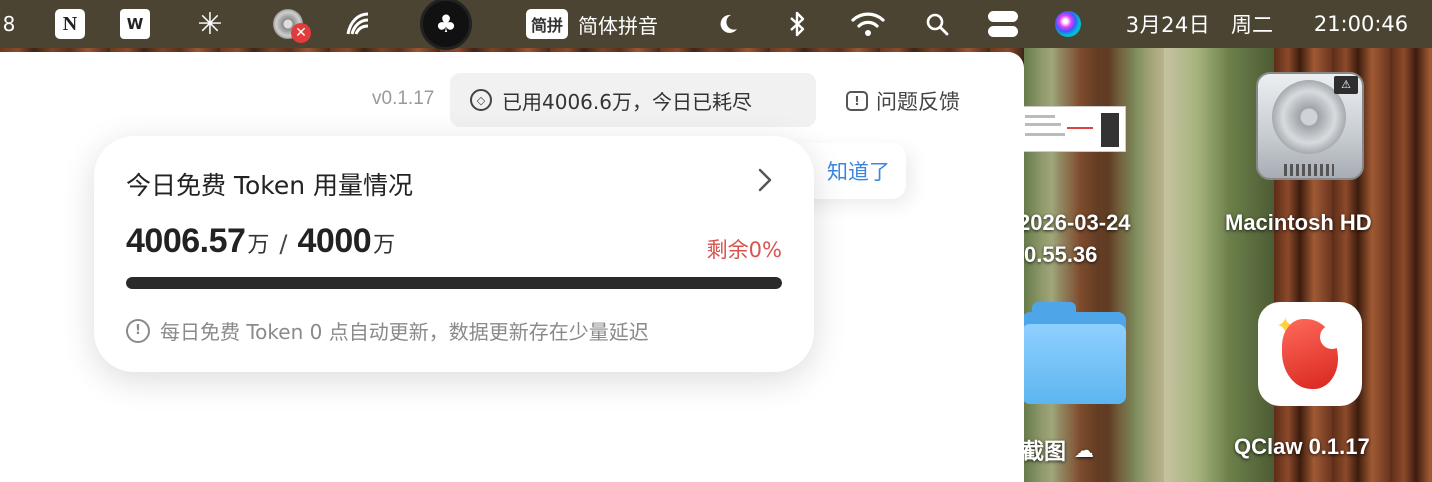 This screenshot has width=1432, height=482. Describe the element at coordinates (384, 245) in the screenshot. I see `limit-unit: 万` at that location.